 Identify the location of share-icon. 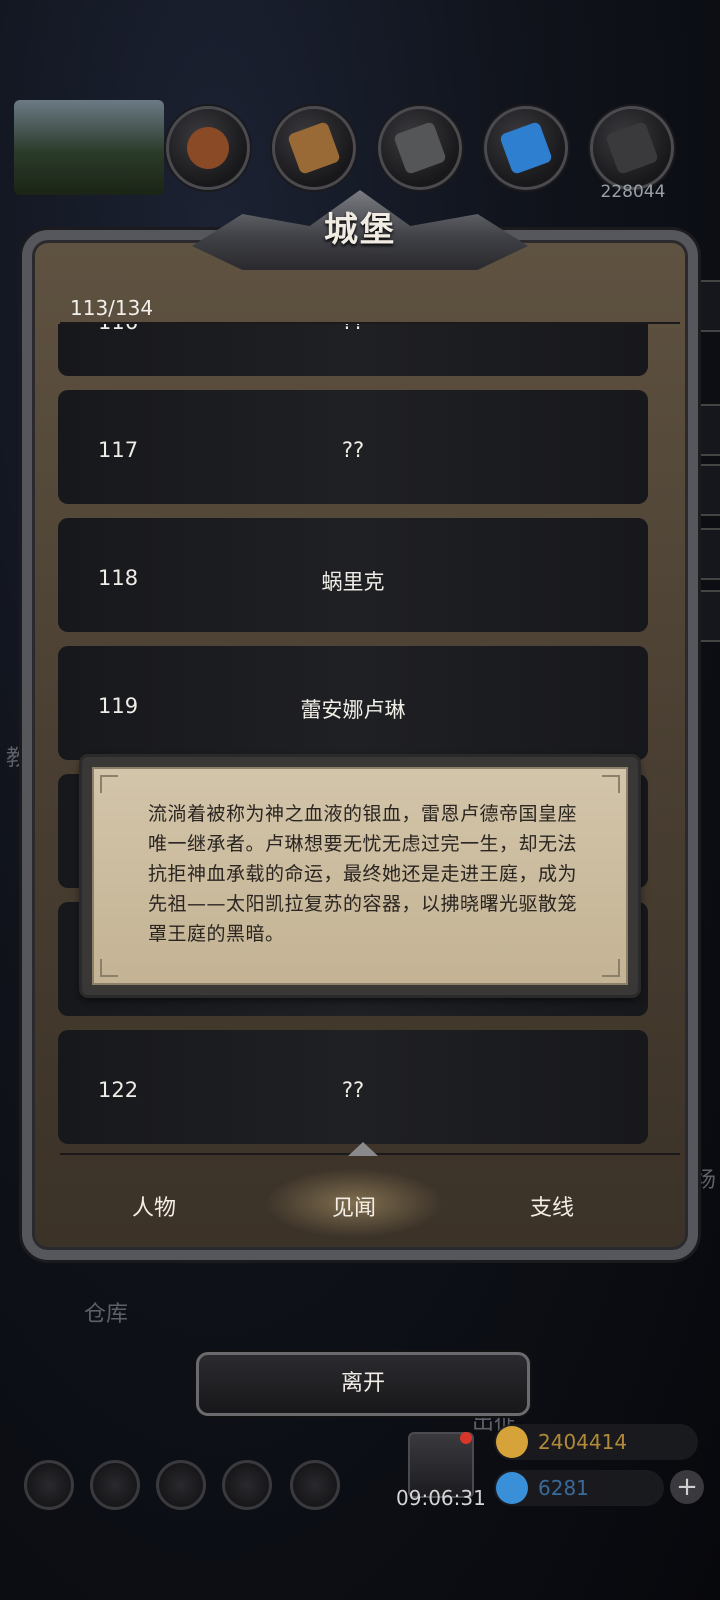
(315, 1485).